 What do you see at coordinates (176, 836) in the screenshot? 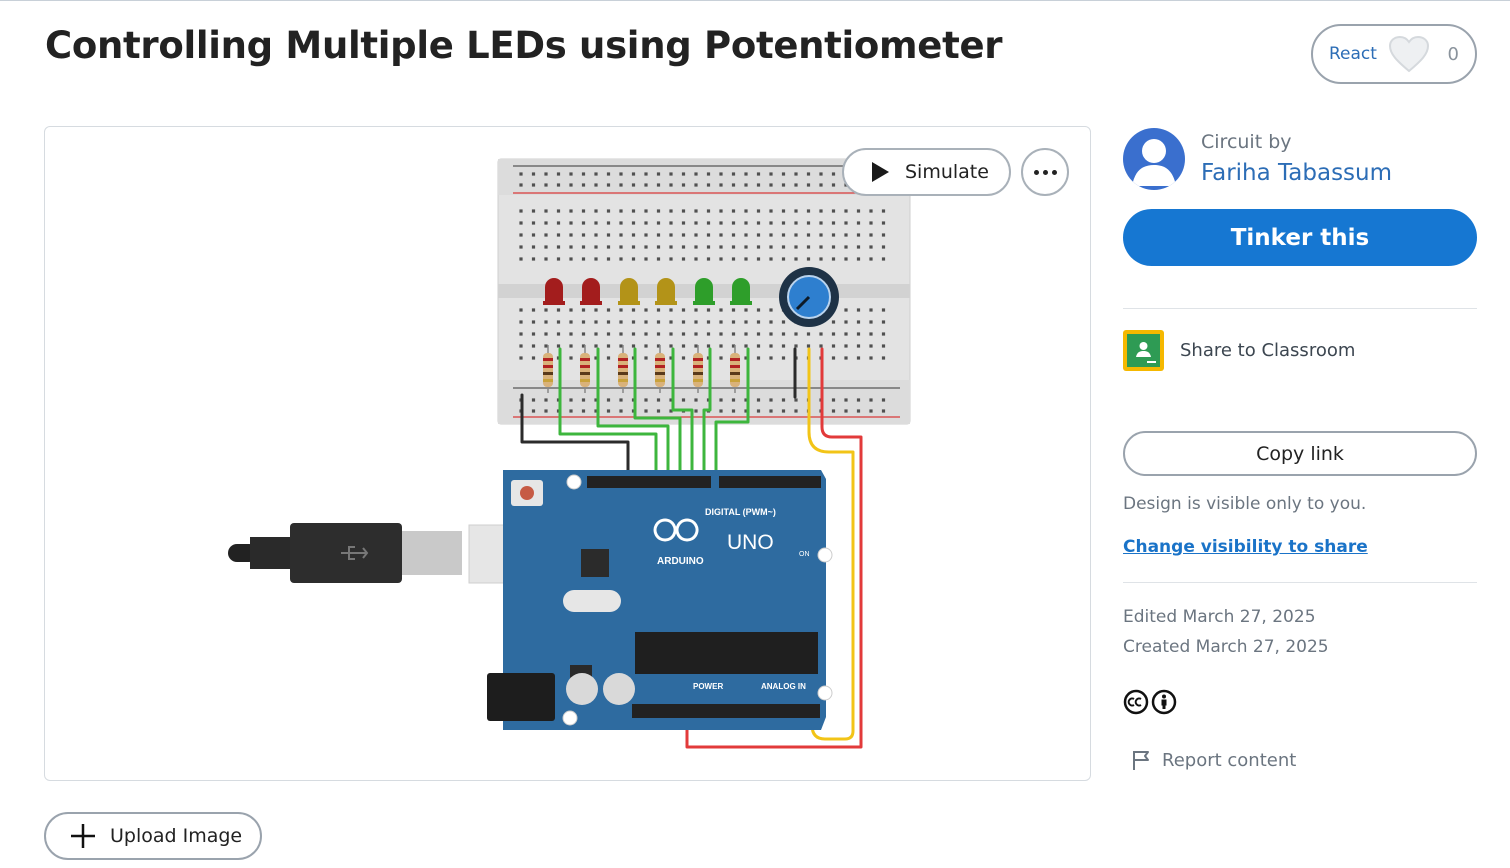
I see `upload-image-label: Upload Image` at bounding box center [176, 836].